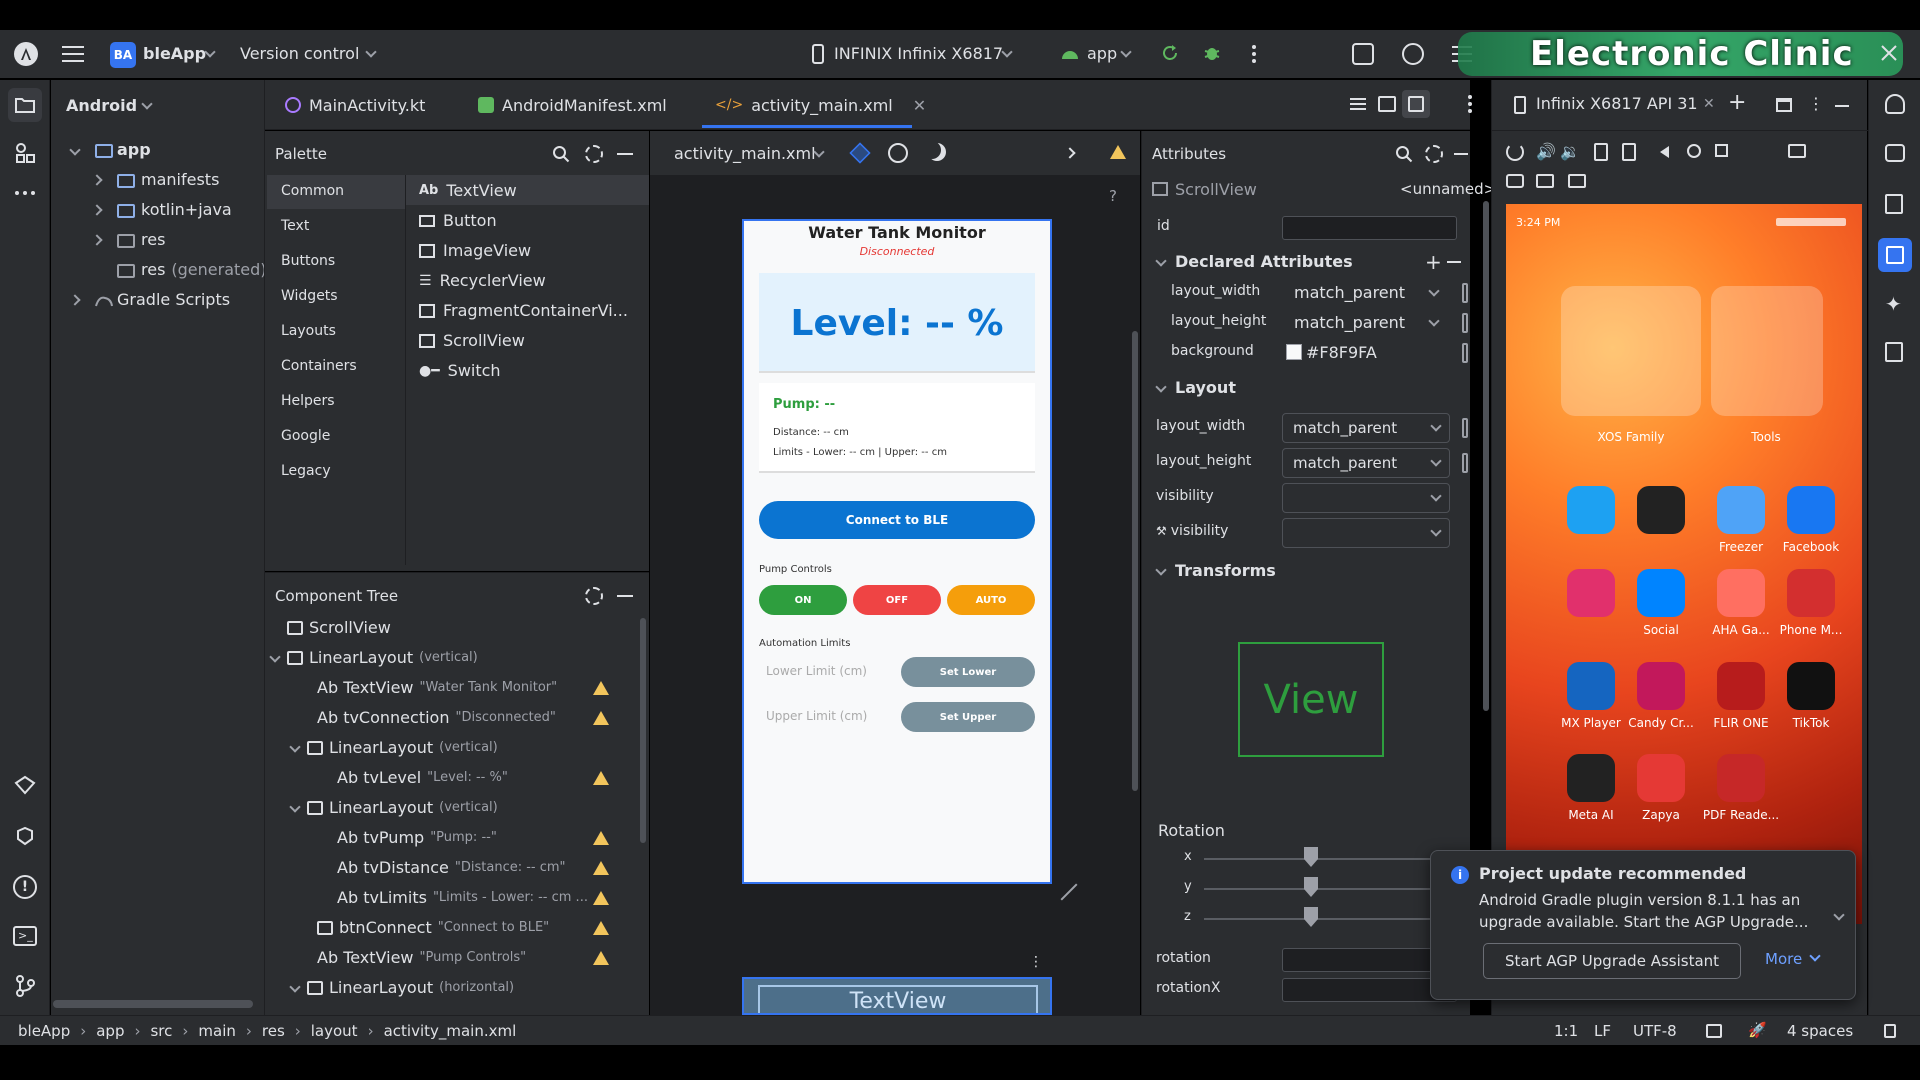 This screenshot has height=1080, width=1920. I want to click on gemini-icon, so click(1895, 153).